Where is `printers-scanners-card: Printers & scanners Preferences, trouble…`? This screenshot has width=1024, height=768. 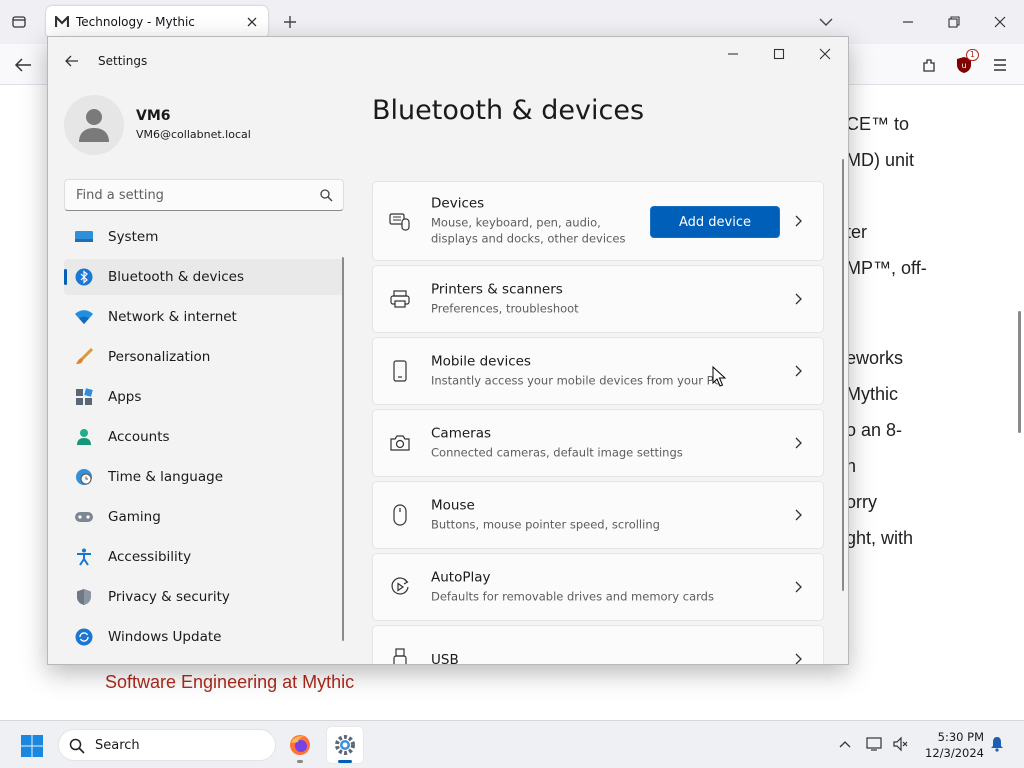
printers-scanners-card: Printers & scanners Preferences, trouble… is located at coordinates (598, 299).